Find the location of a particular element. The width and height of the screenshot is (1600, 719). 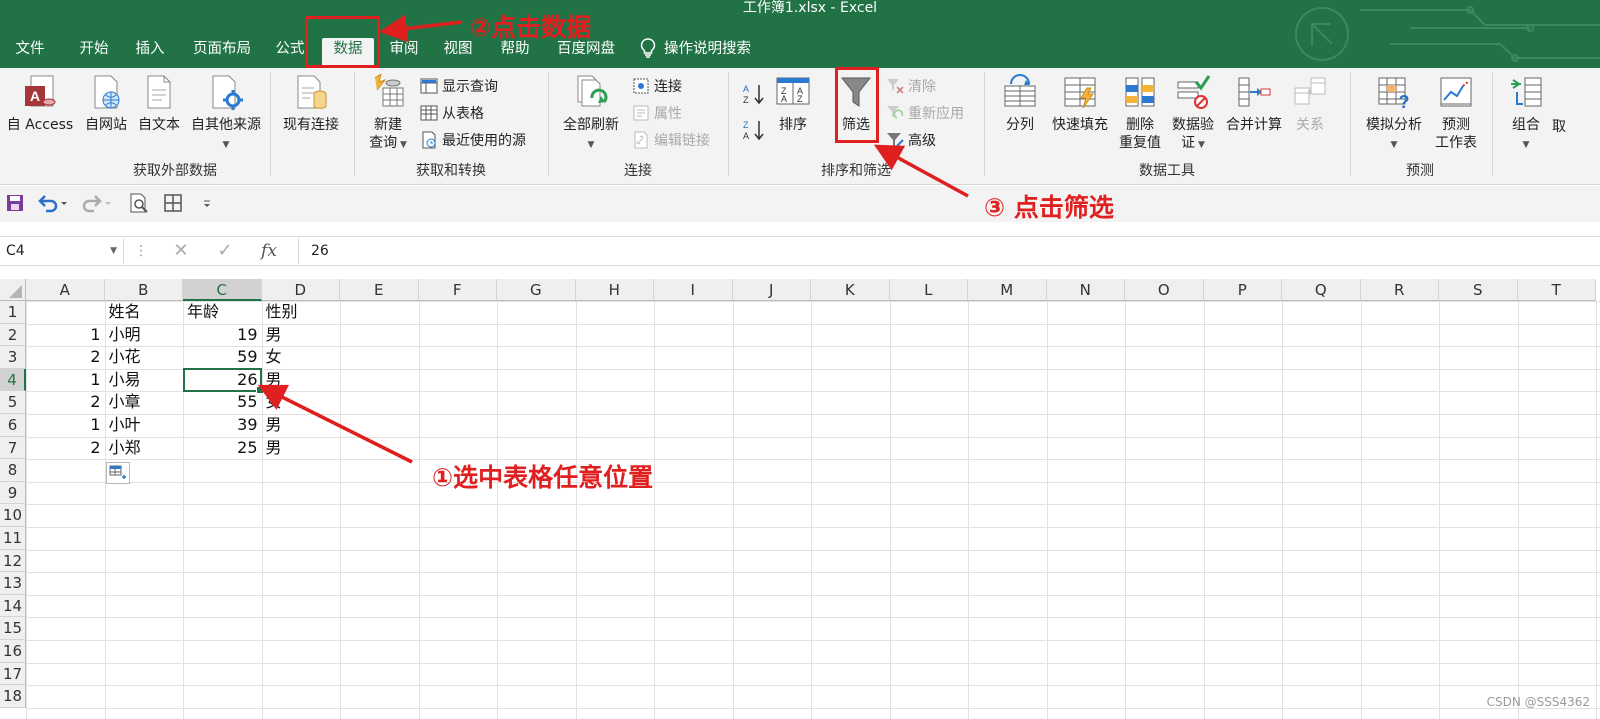

column-header-r: R is located at coordinates (1399, 290).